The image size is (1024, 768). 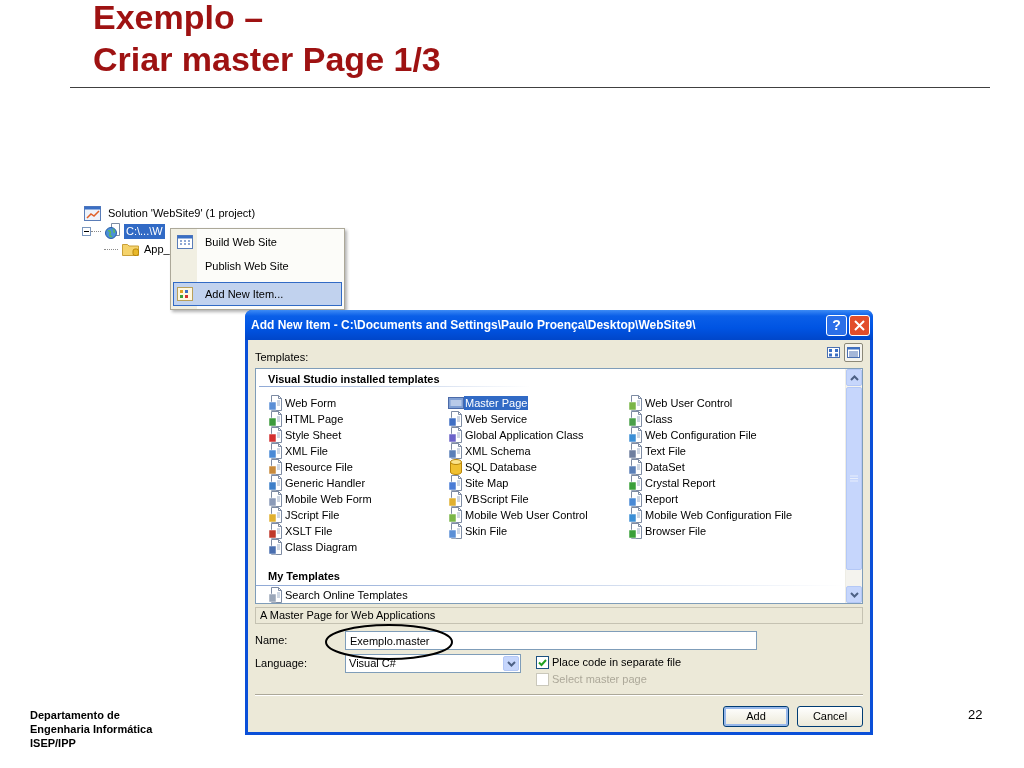 What do you see at coordinates (346, 595) in the screenshot?
I see `template-item: Search Online Templates` at bounding box center [346, 595].